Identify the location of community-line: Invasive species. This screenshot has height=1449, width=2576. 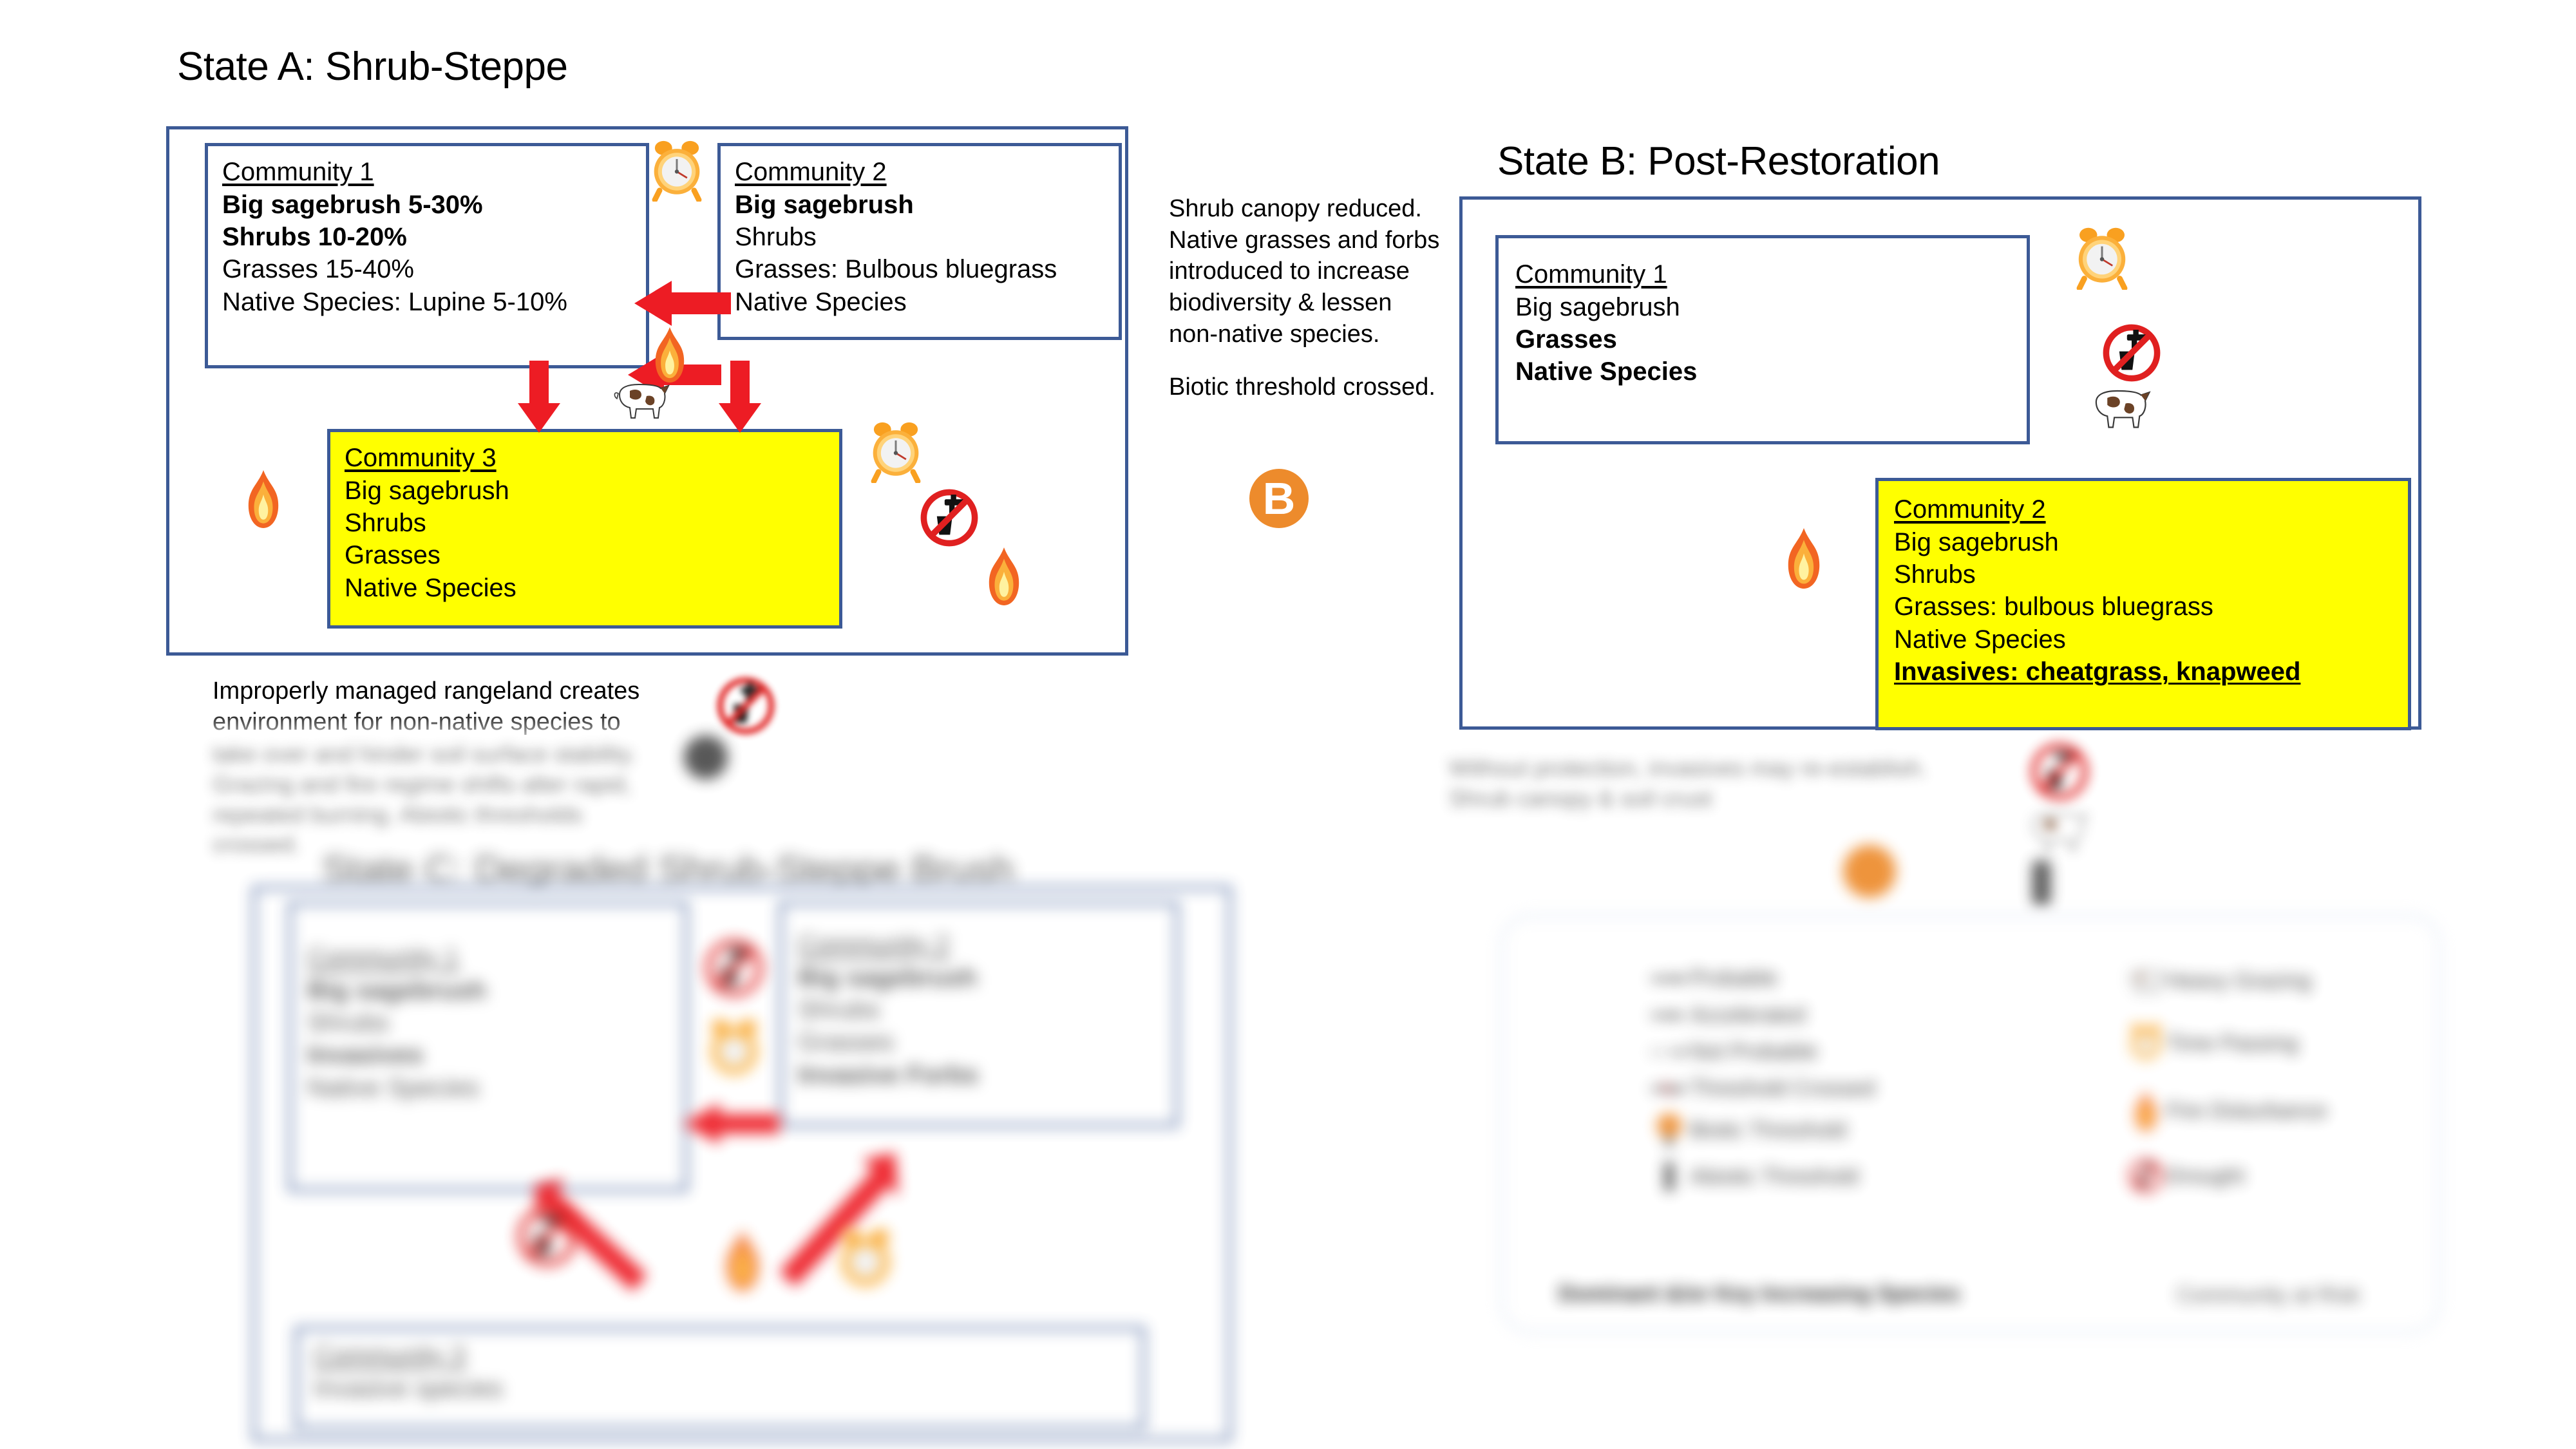
(409, 1388).